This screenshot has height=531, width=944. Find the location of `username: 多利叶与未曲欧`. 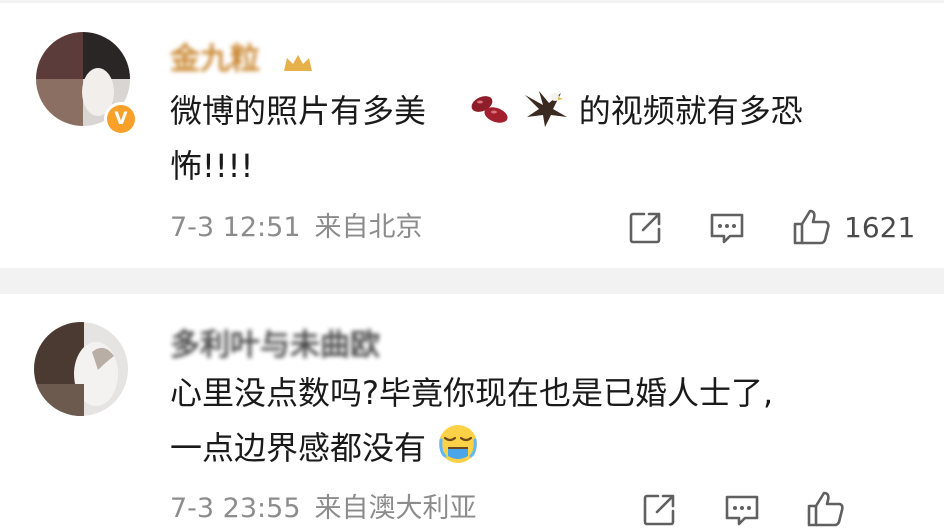

username: 多利叶与未曲欧 is located at coordinates (275, 346).